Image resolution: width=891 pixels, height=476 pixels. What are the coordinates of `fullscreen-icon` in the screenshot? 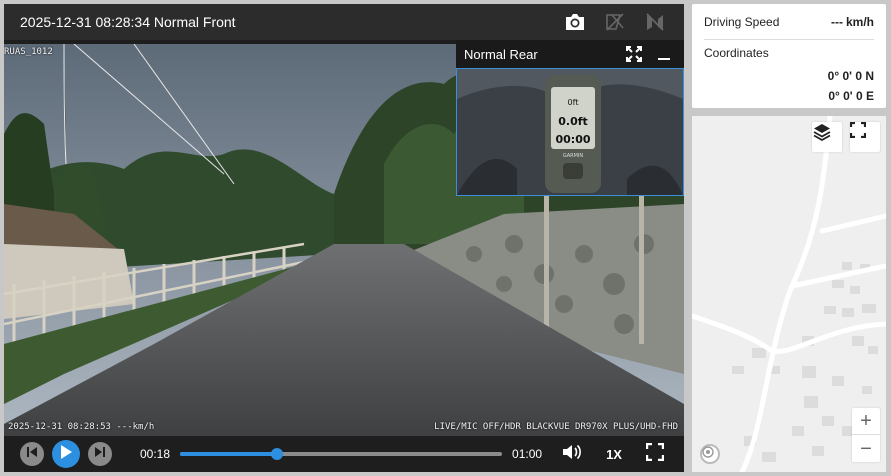 It's located at (655, 454).